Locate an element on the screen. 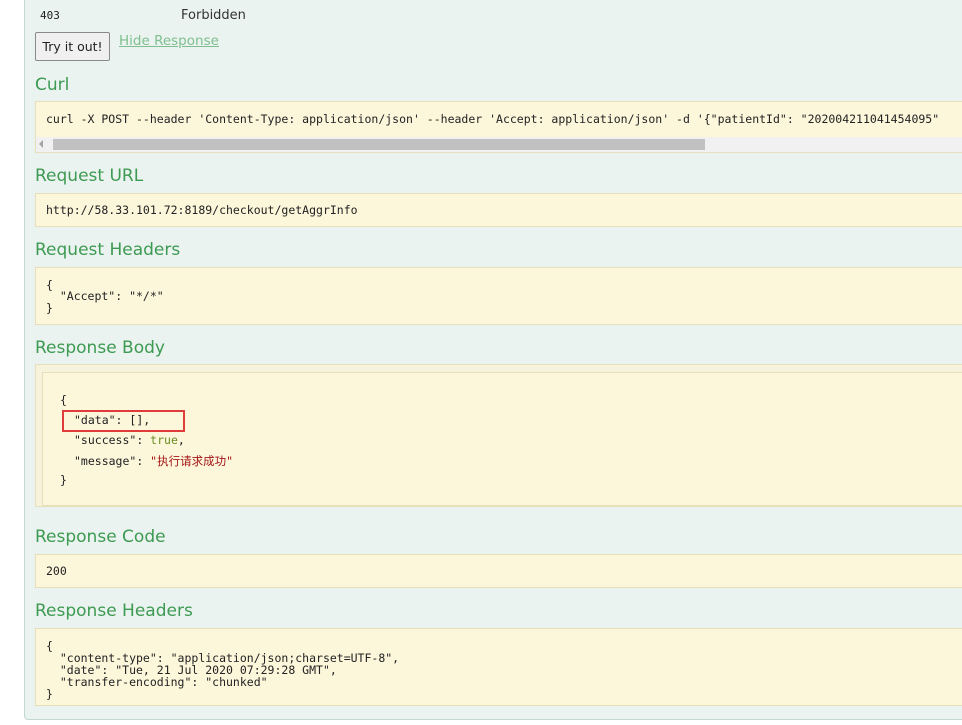 Image resolution: width=962 pixels, height=725 pixels. request-headers-box: { "Accept": "*/*" } is located at coordinates (498, 296).